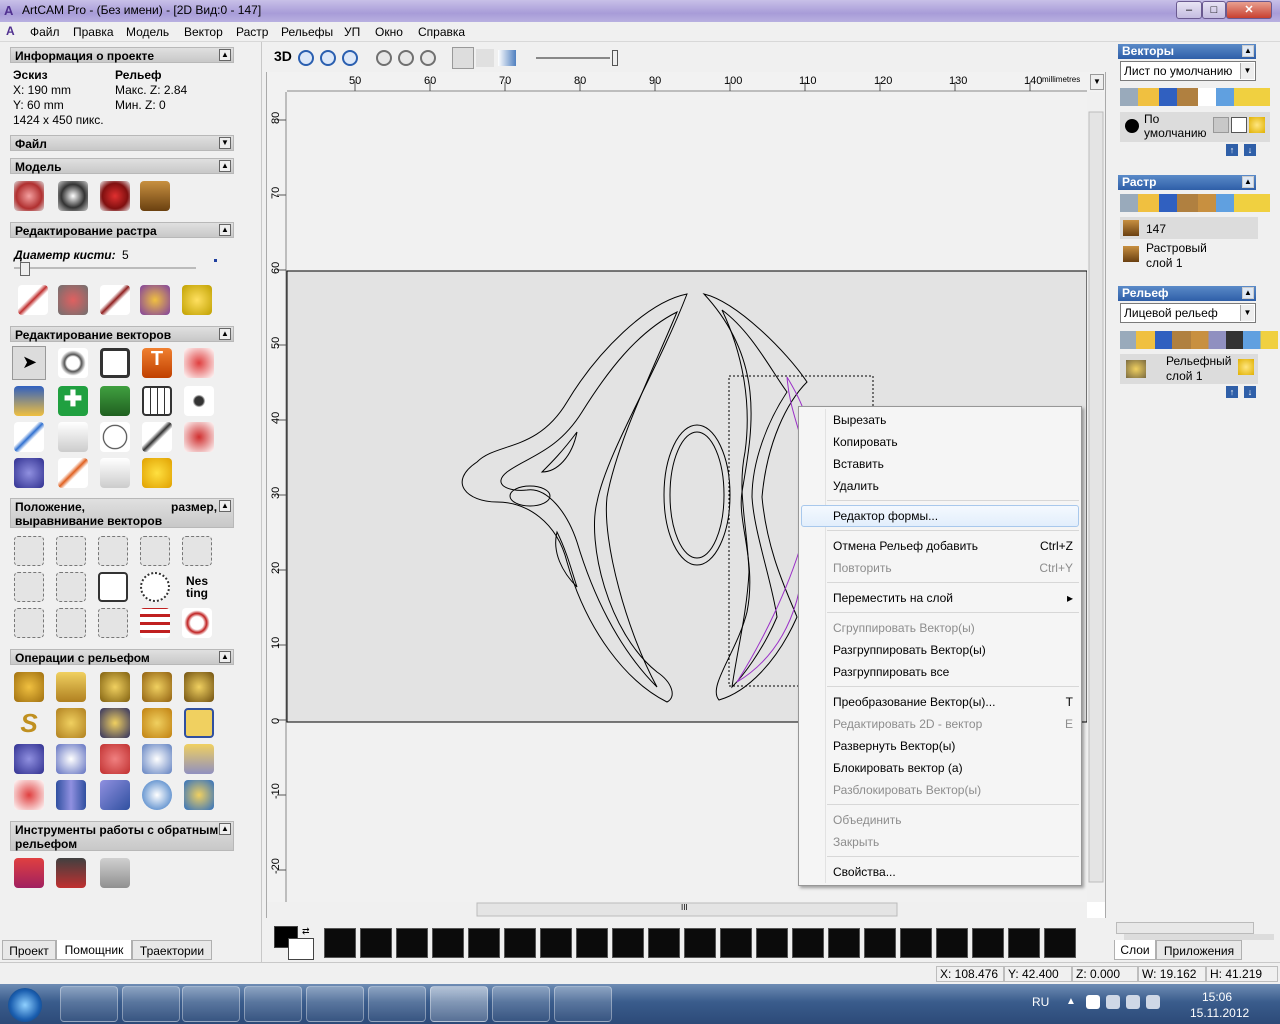 The height and width of the screenshot is (1024, 1280). I want to click on menu-file: Файл, so click(45, 32).